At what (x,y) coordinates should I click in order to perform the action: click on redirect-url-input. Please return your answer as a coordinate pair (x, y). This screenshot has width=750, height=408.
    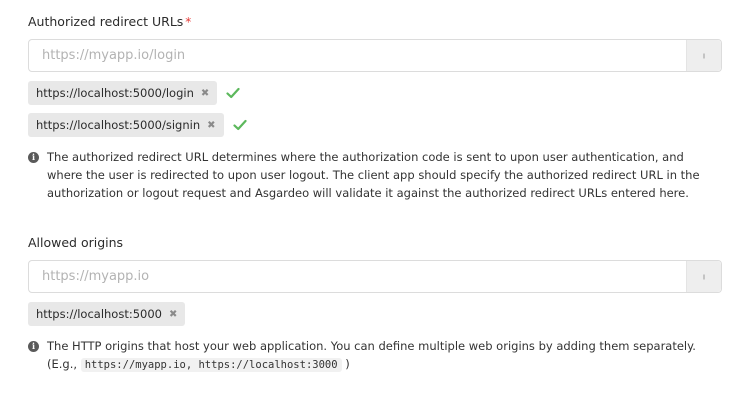
    Looking at the image, I should click on (357, 55).